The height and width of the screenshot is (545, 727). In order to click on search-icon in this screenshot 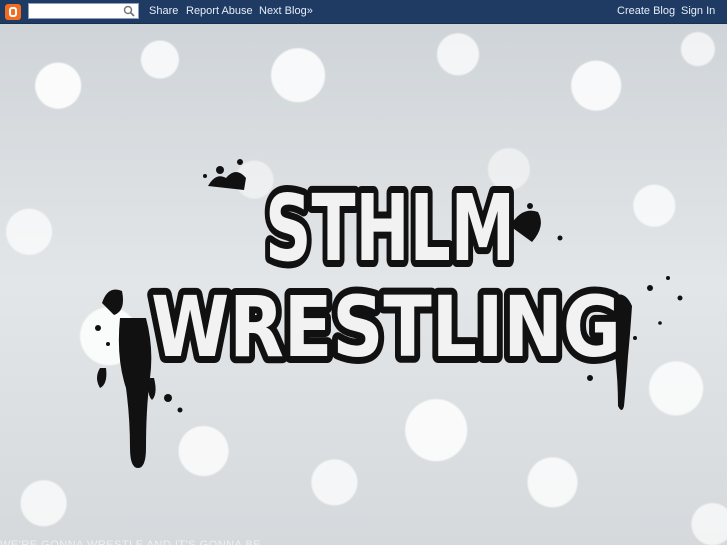, I will do `click(129, 11)`.